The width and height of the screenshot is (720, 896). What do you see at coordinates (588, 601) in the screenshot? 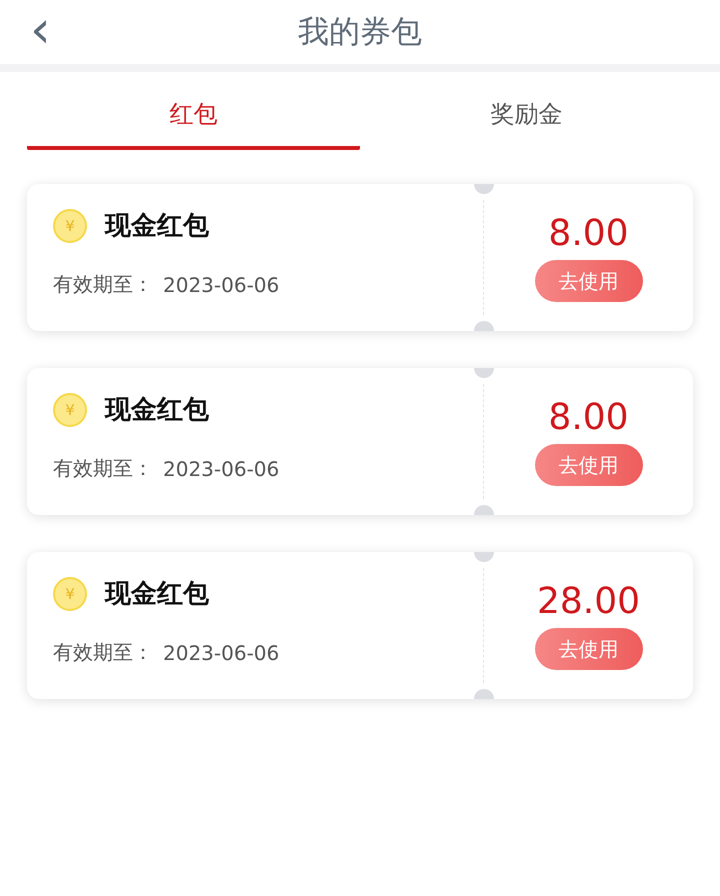
I see `coupon-amount: 28.00` at bounding box center [588, 601].